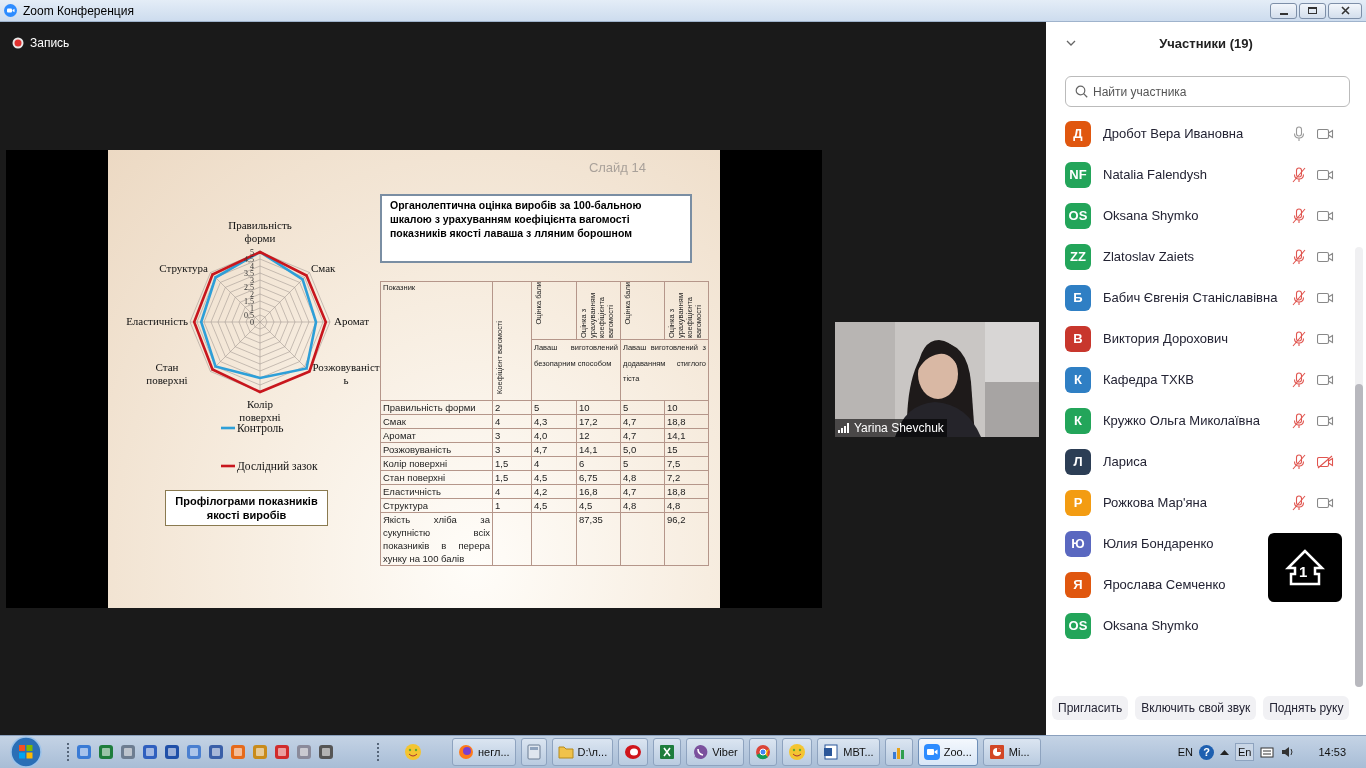 This screenshot has height=768, width=1366. Describe the element at coordinates (512, 435) in the screenshot. I see `table-cell: 3` at that location.